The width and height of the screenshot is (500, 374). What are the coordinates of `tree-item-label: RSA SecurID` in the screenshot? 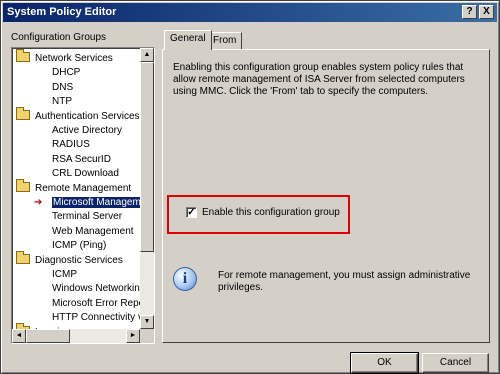 It's located at (81, 159).